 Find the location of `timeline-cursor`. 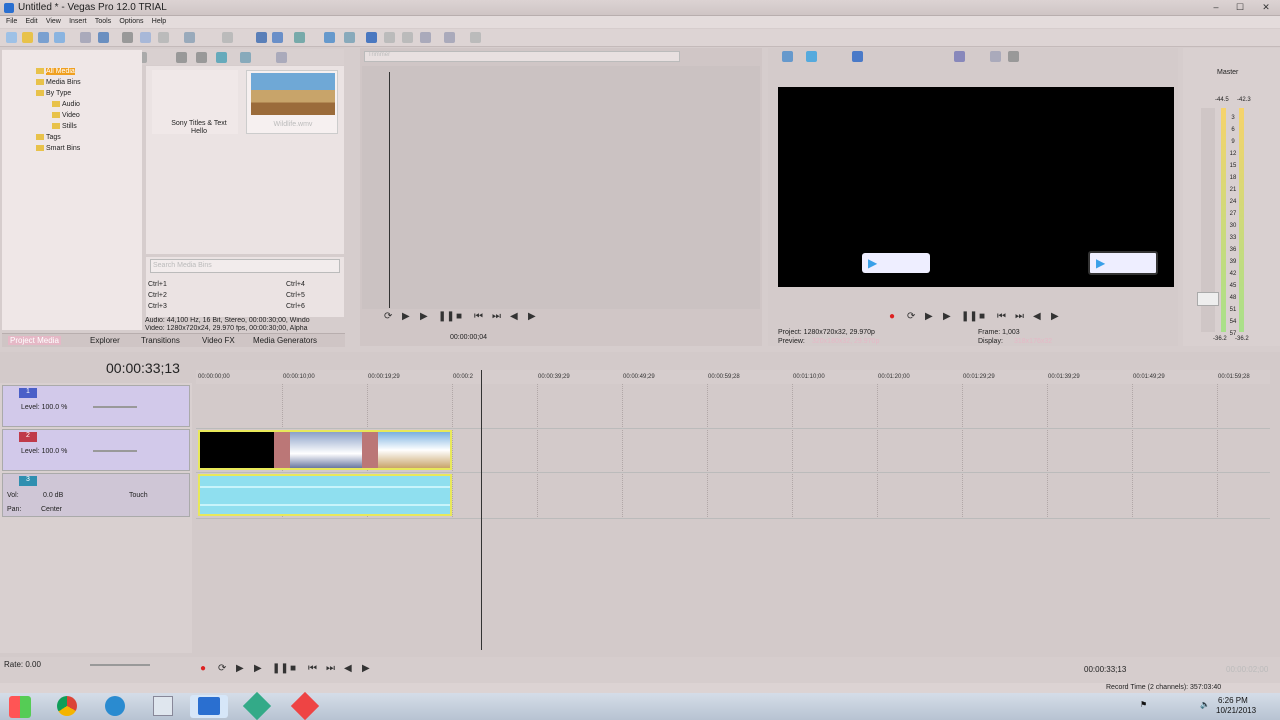

timeline-cursor is located at coordinates (481, 510).